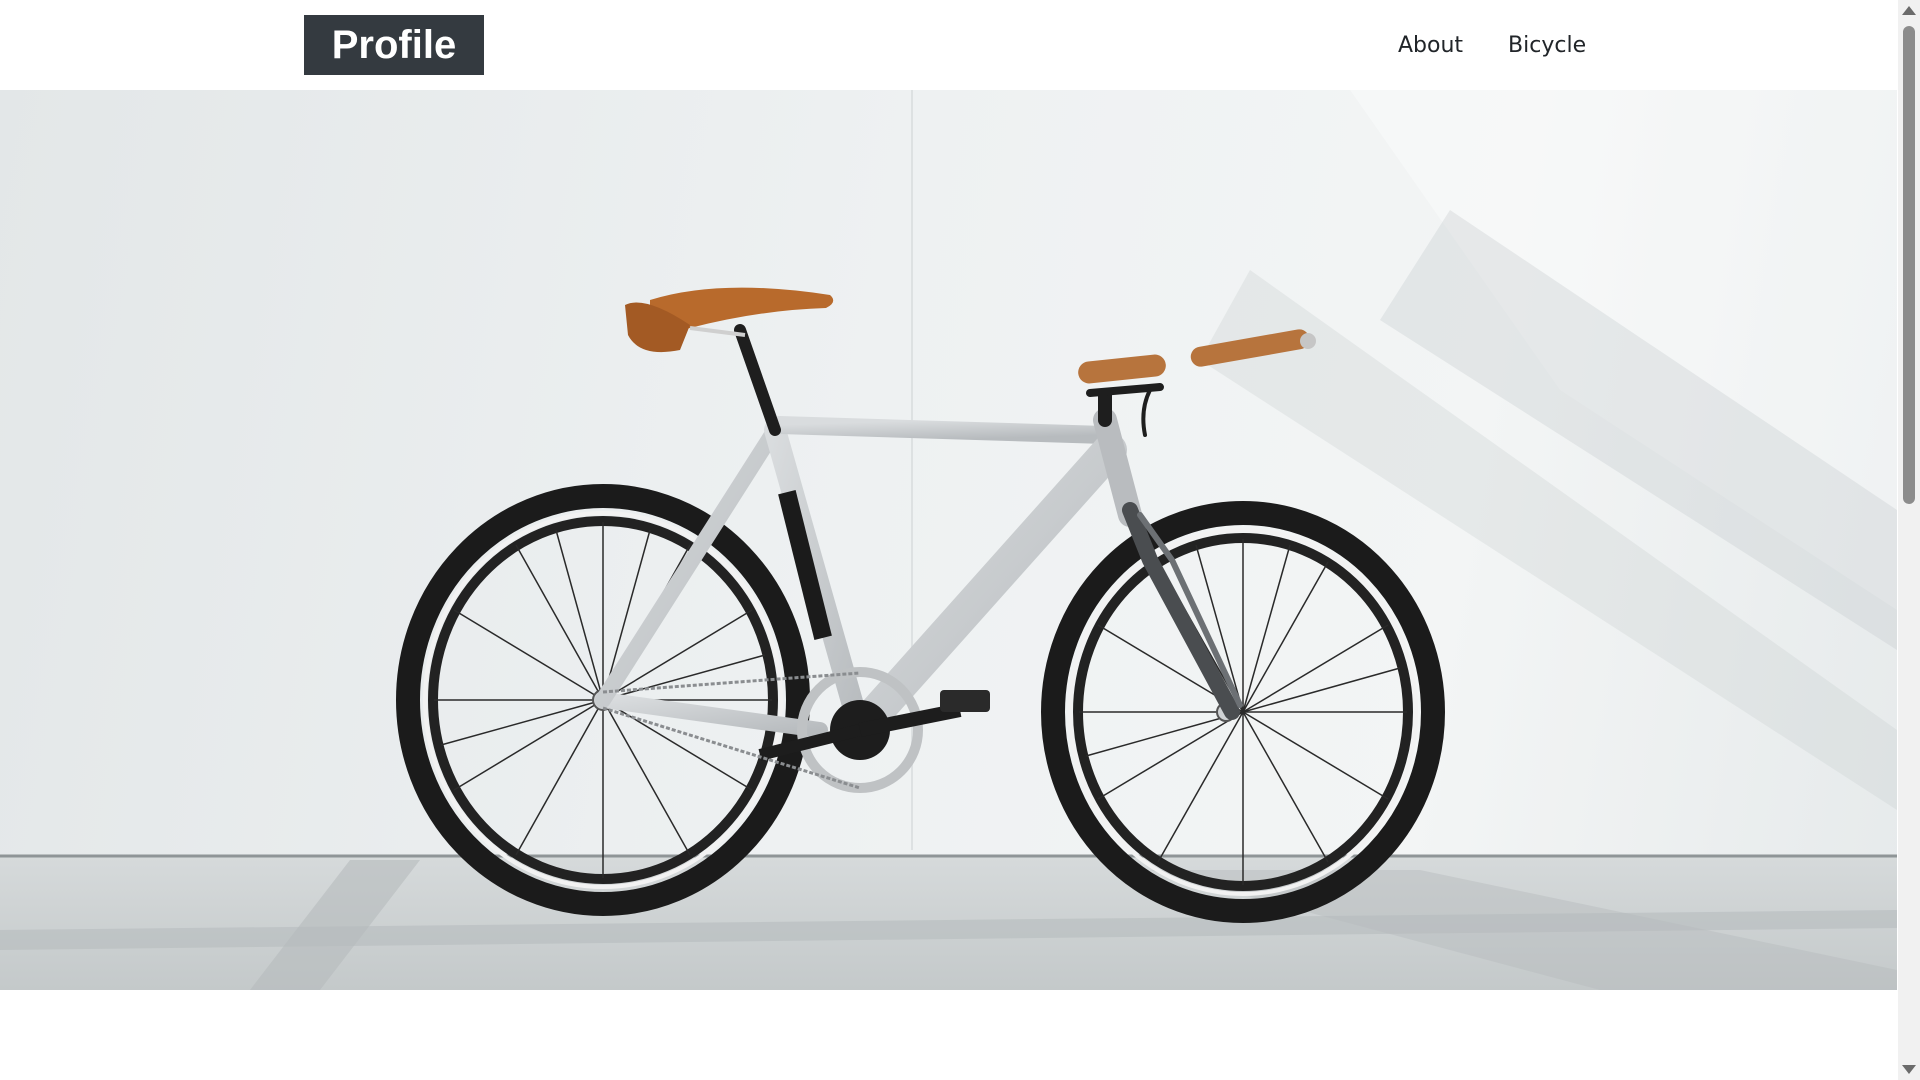 The image size is (1920, 1080). Describe the element at coordinates (1909, 10) in the screenshot. I see `scroll-up-arrow-icon` at that location.